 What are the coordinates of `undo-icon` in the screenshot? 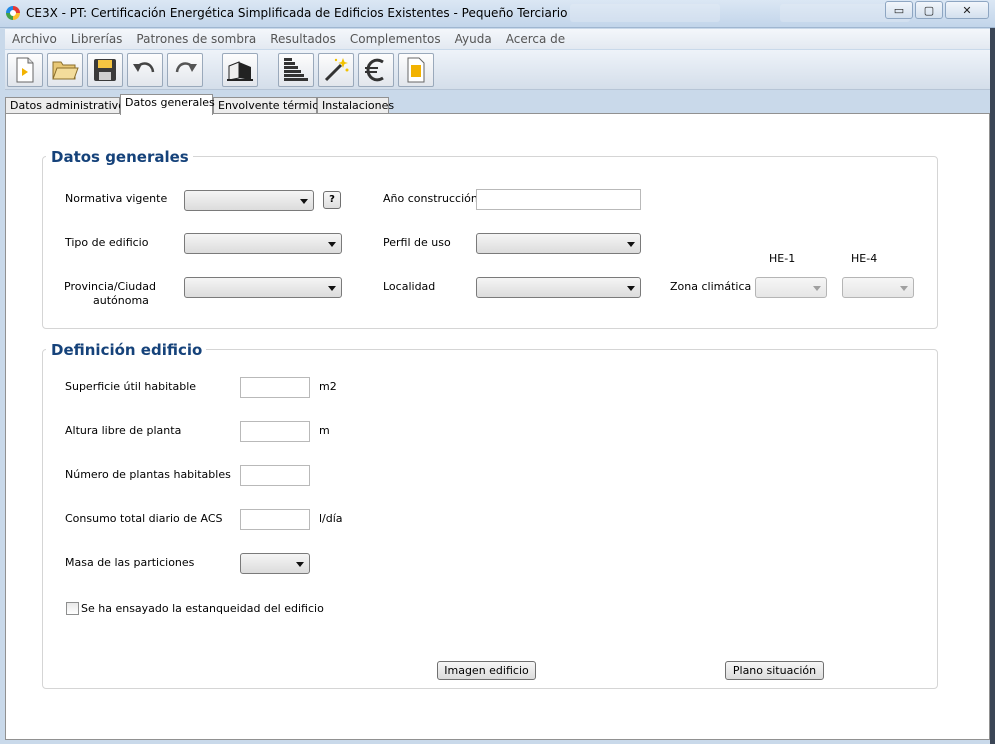 It's located at (144, 67).